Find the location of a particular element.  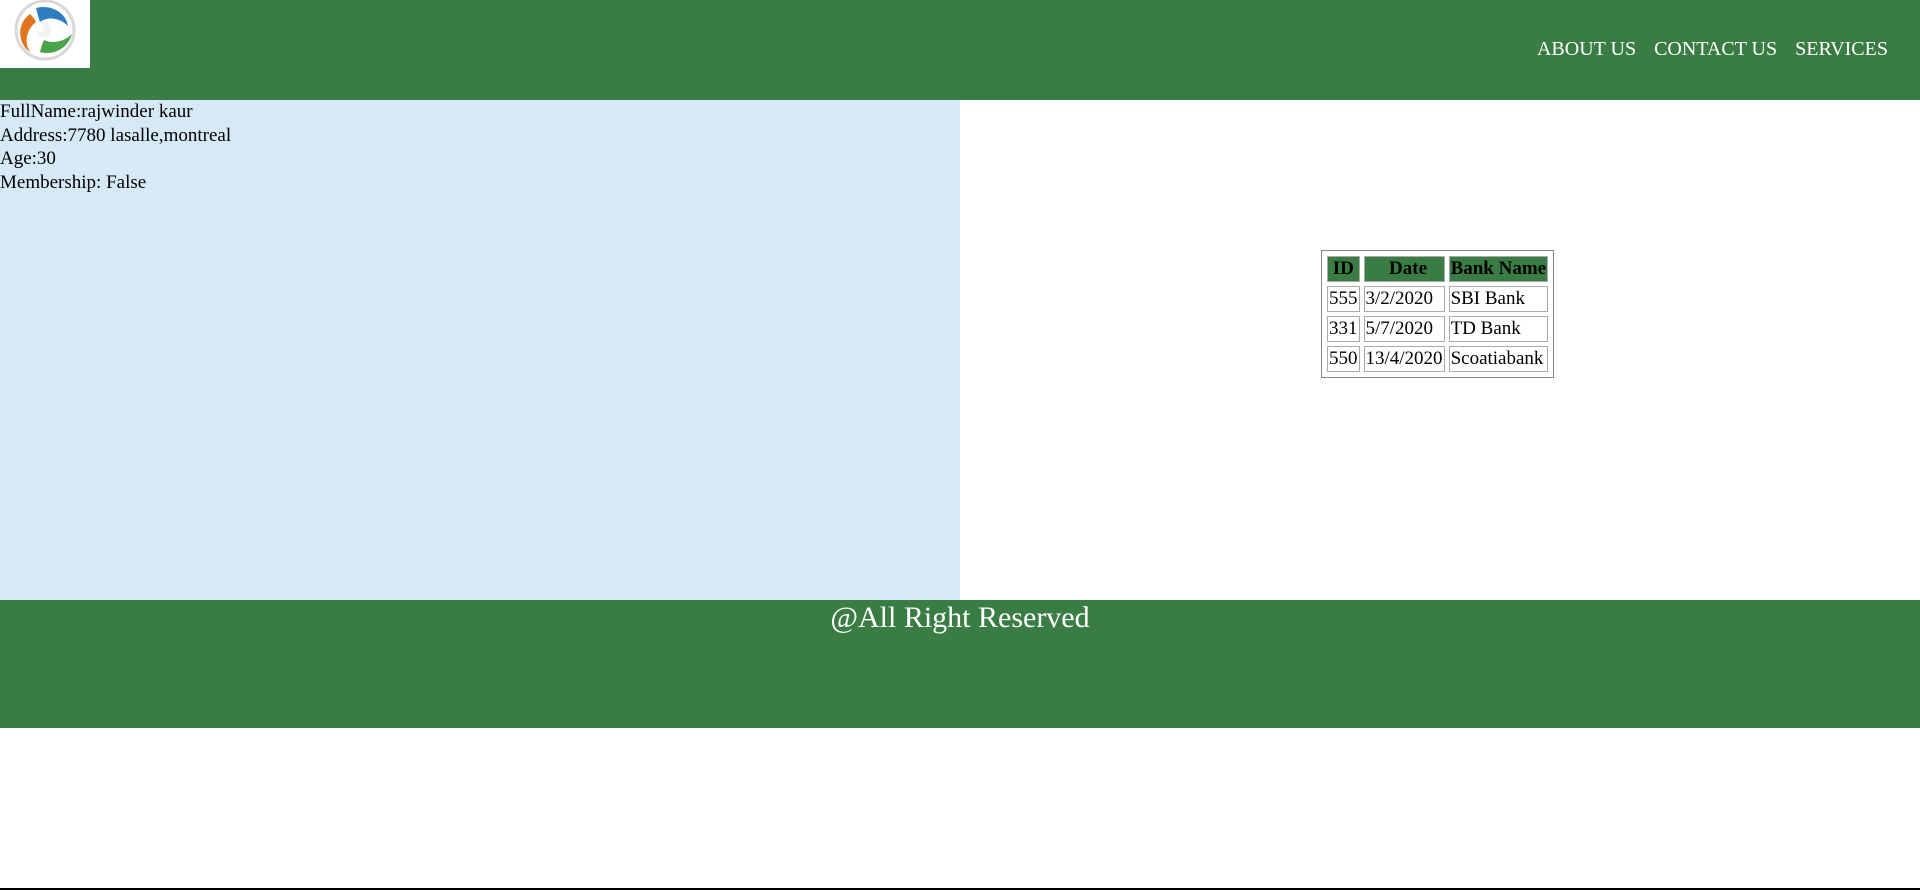

col-header-bank-name: Bank Name is located at coordinates (1498, 269).